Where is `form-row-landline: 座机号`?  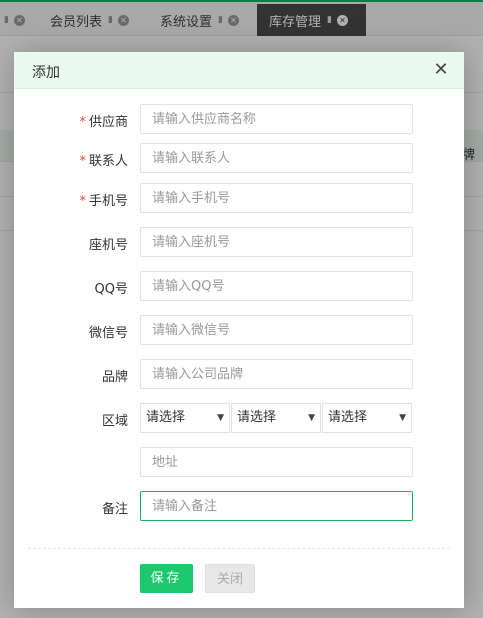 form-row-landline: 座机号 is located at coordinates (239, 242).